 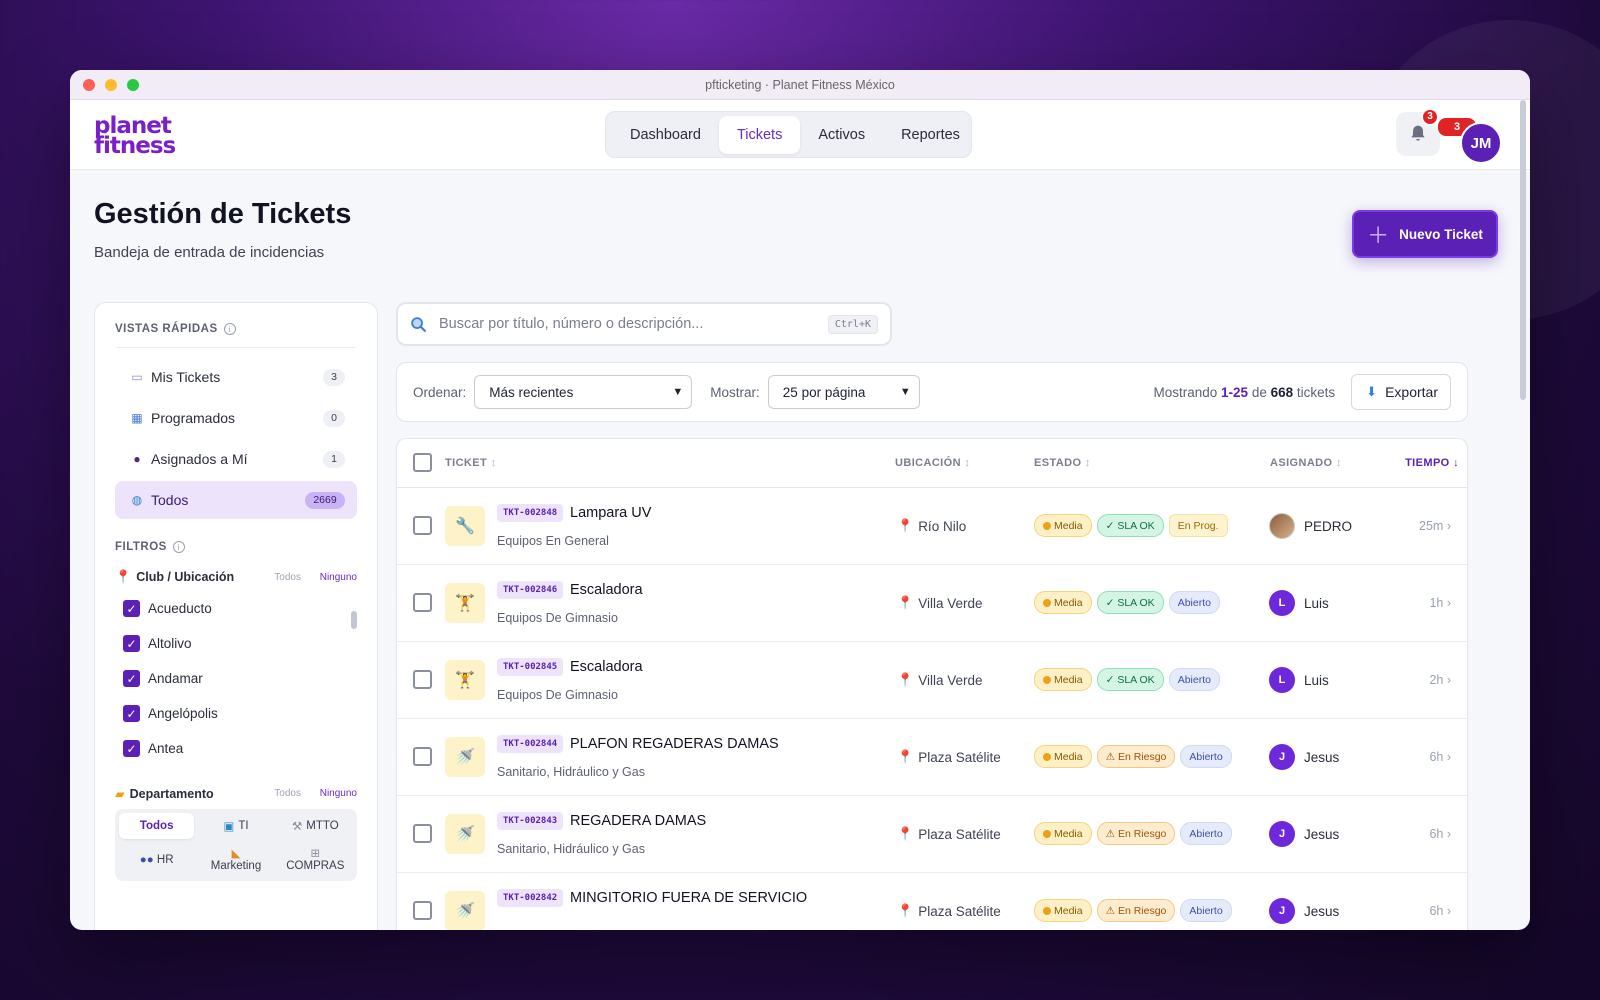 What do you see at coordinates (135, 136) in the screenshot?
I see `brand-logo: planet fitness` at bounding box center [135, 136].